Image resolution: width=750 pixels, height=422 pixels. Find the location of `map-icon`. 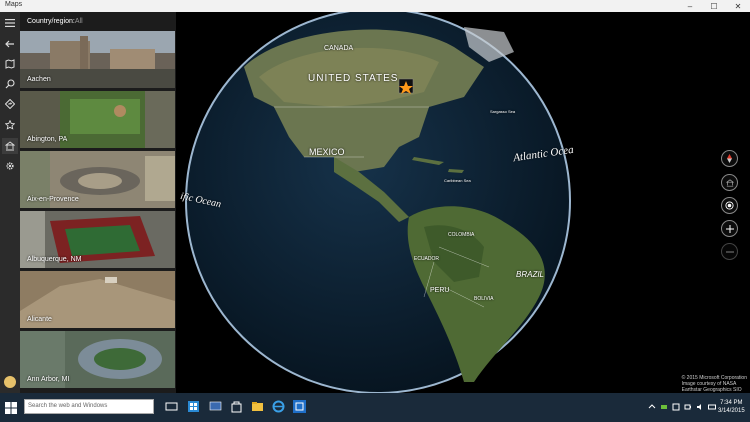

map-icon is located at coordinates (10, 64).